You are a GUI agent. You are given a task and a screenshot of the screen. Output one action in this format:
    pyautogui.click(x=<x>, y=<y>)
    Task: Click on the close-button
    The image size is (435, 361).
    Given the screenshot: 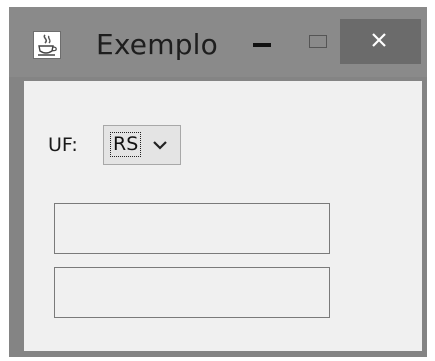 What is the action you would take?
    pyautogui.click(x=380, y=41)
    